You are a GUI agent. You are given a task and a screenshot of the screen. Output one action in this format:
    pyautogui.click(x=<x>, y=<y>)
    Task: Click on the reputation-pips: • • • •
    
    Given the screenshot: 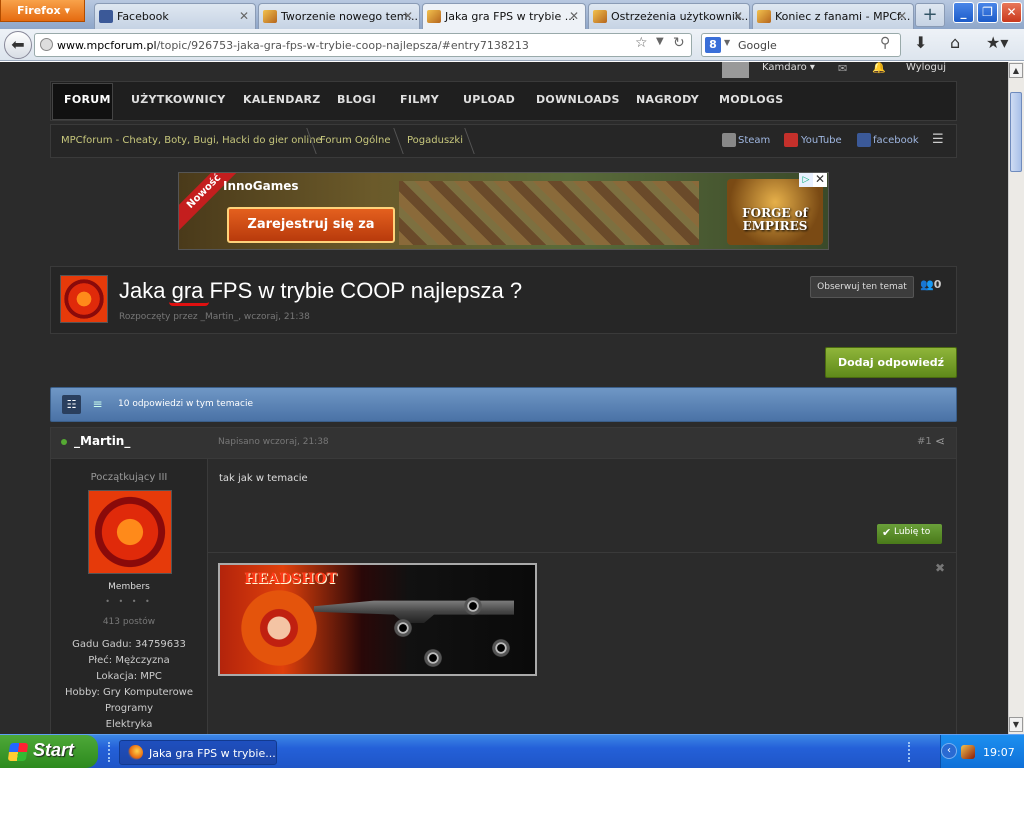 What is the action you would take?
    pyautogui.click(x=129, y=601)
    